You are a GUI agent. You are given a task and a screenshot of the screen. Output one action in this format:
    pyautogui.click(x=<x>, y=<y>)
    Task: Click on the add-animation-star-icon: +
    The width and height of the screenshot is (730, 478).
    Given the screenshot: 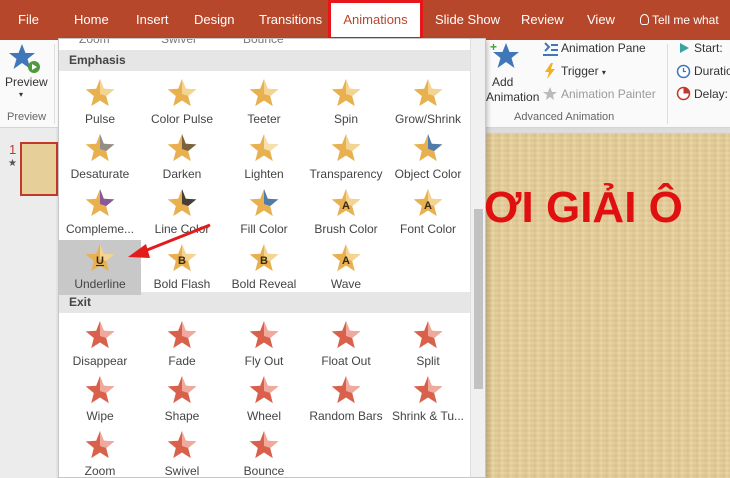 What is the action you would take?
    pyautogui.click(x=505, y=57)
    